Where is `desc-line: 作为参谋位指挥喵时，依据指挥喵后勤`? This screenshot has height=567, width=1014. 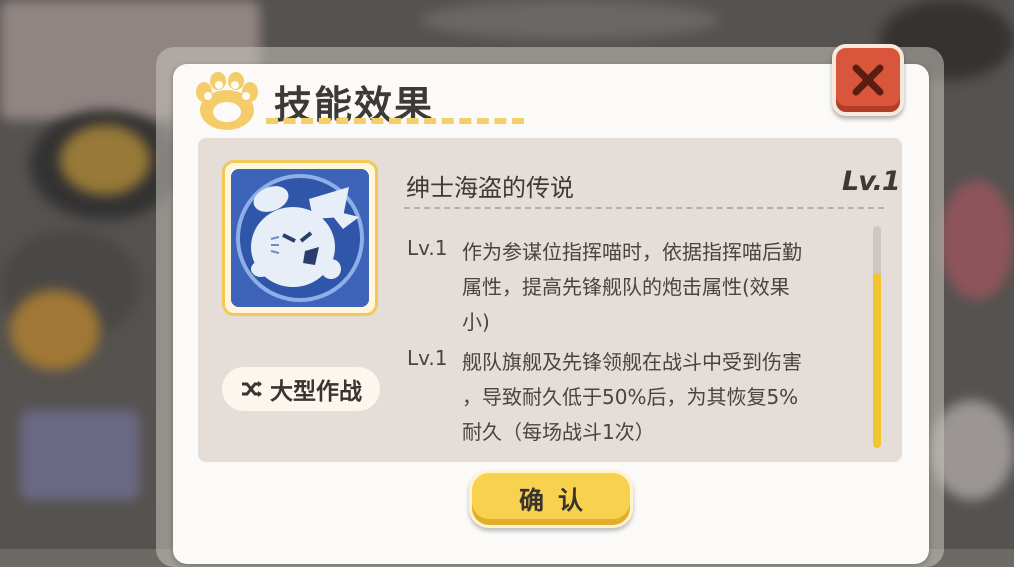 desc-line: 作为参谋位指挥喵时，依据指挥喵后勤 is located at coordinates (632, 252).